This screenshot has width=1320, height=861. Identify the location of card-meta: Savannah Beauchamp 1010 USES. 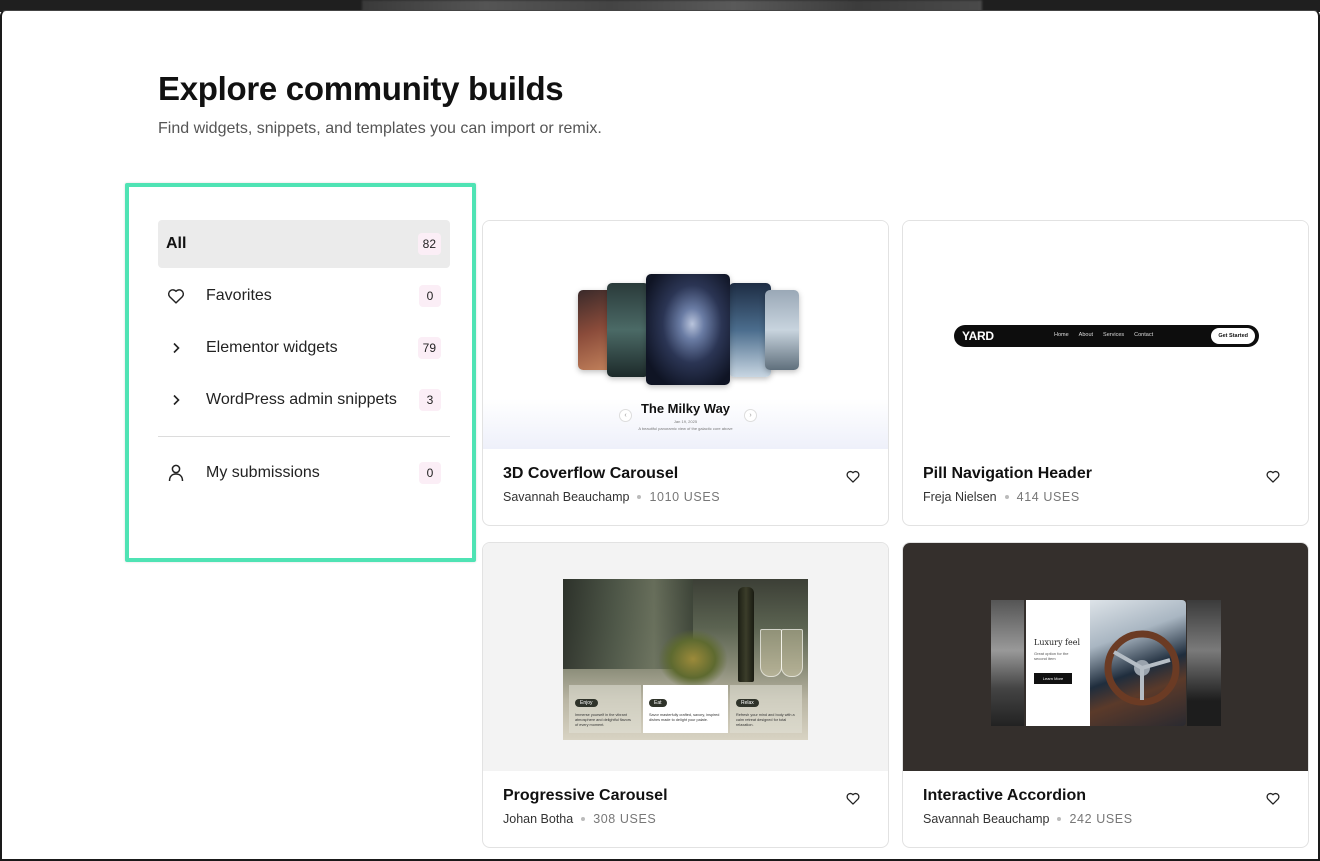
(611, 497).